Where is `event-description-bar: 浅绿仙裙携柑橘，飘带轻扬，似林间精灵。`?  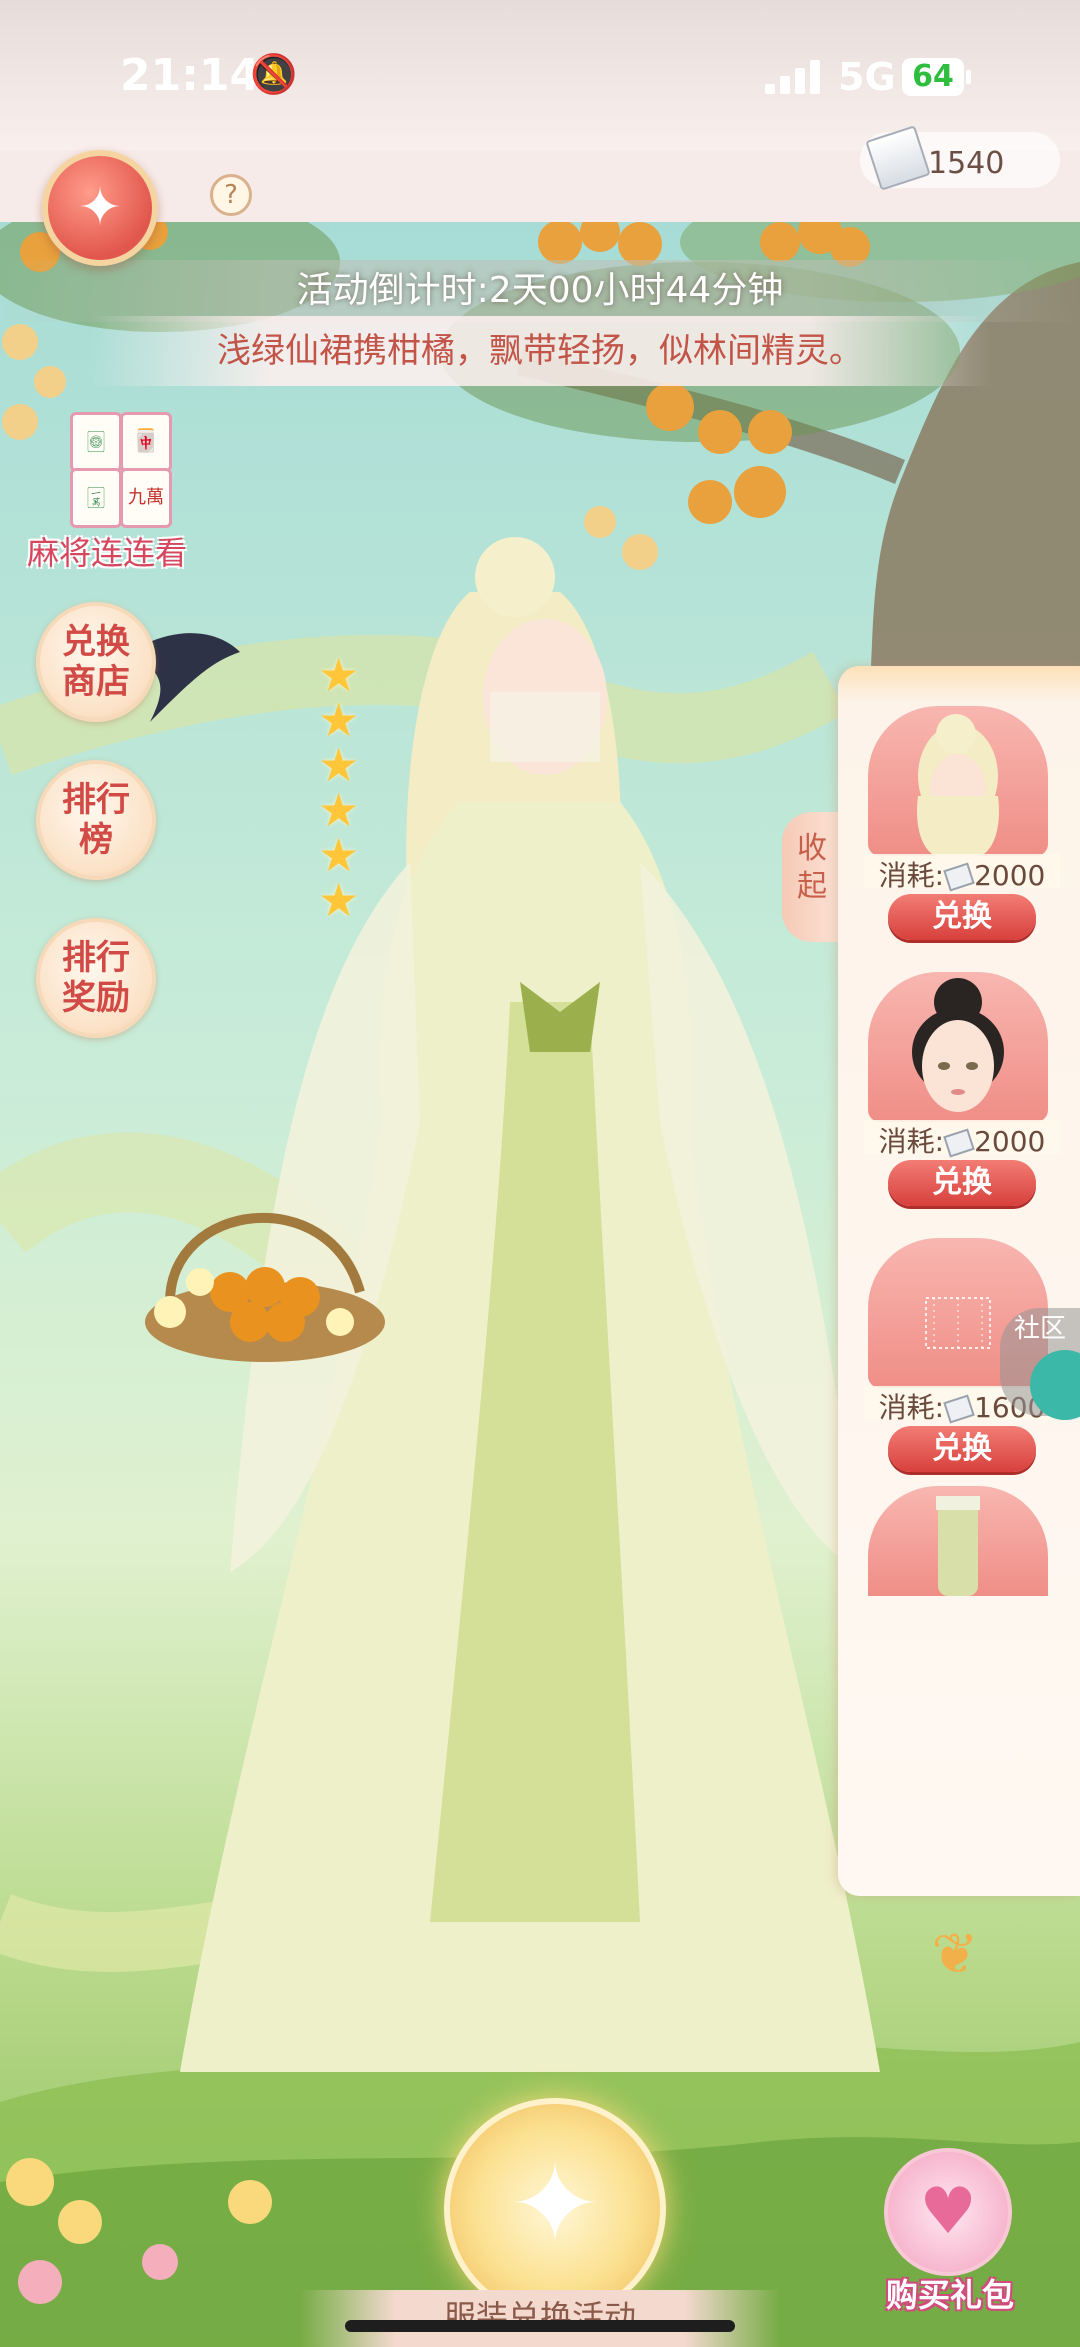 event-description-bar: 浅绿仙裙携柑橘，飘带轻扬，似林间精灵。 is located at coordinates (540, 351).